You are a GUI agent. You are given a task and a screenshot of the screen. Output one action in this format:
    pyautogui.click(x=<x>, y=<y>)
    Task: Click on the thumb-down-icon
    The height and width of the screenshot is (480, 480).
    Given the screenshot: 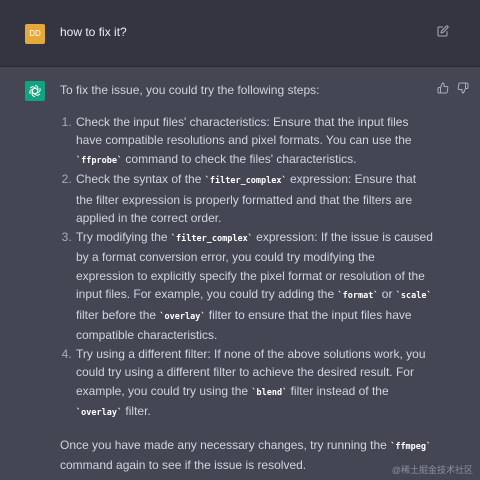 What is the action you would take?
    pyautogui.click(x=463, y=88)
    